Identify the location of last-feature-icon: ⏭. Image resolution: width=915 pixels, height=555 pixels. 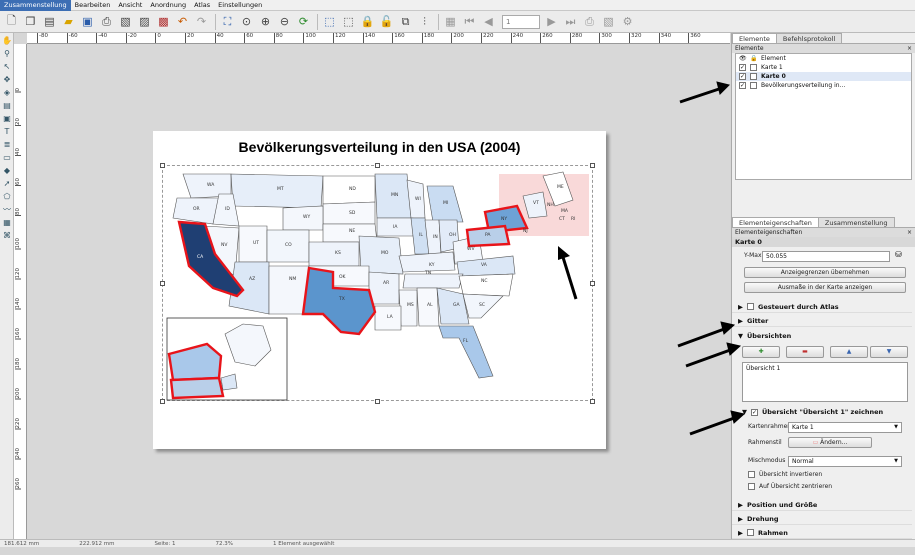
(570, 21).